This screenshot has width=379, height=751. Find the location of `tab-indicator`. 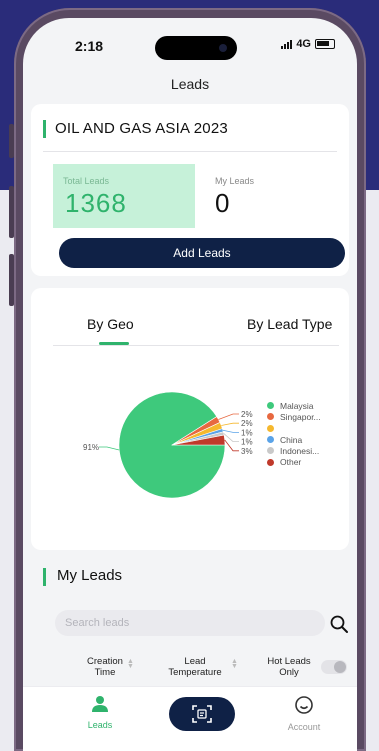

tab-indicator is located at coordinates (114, 343).